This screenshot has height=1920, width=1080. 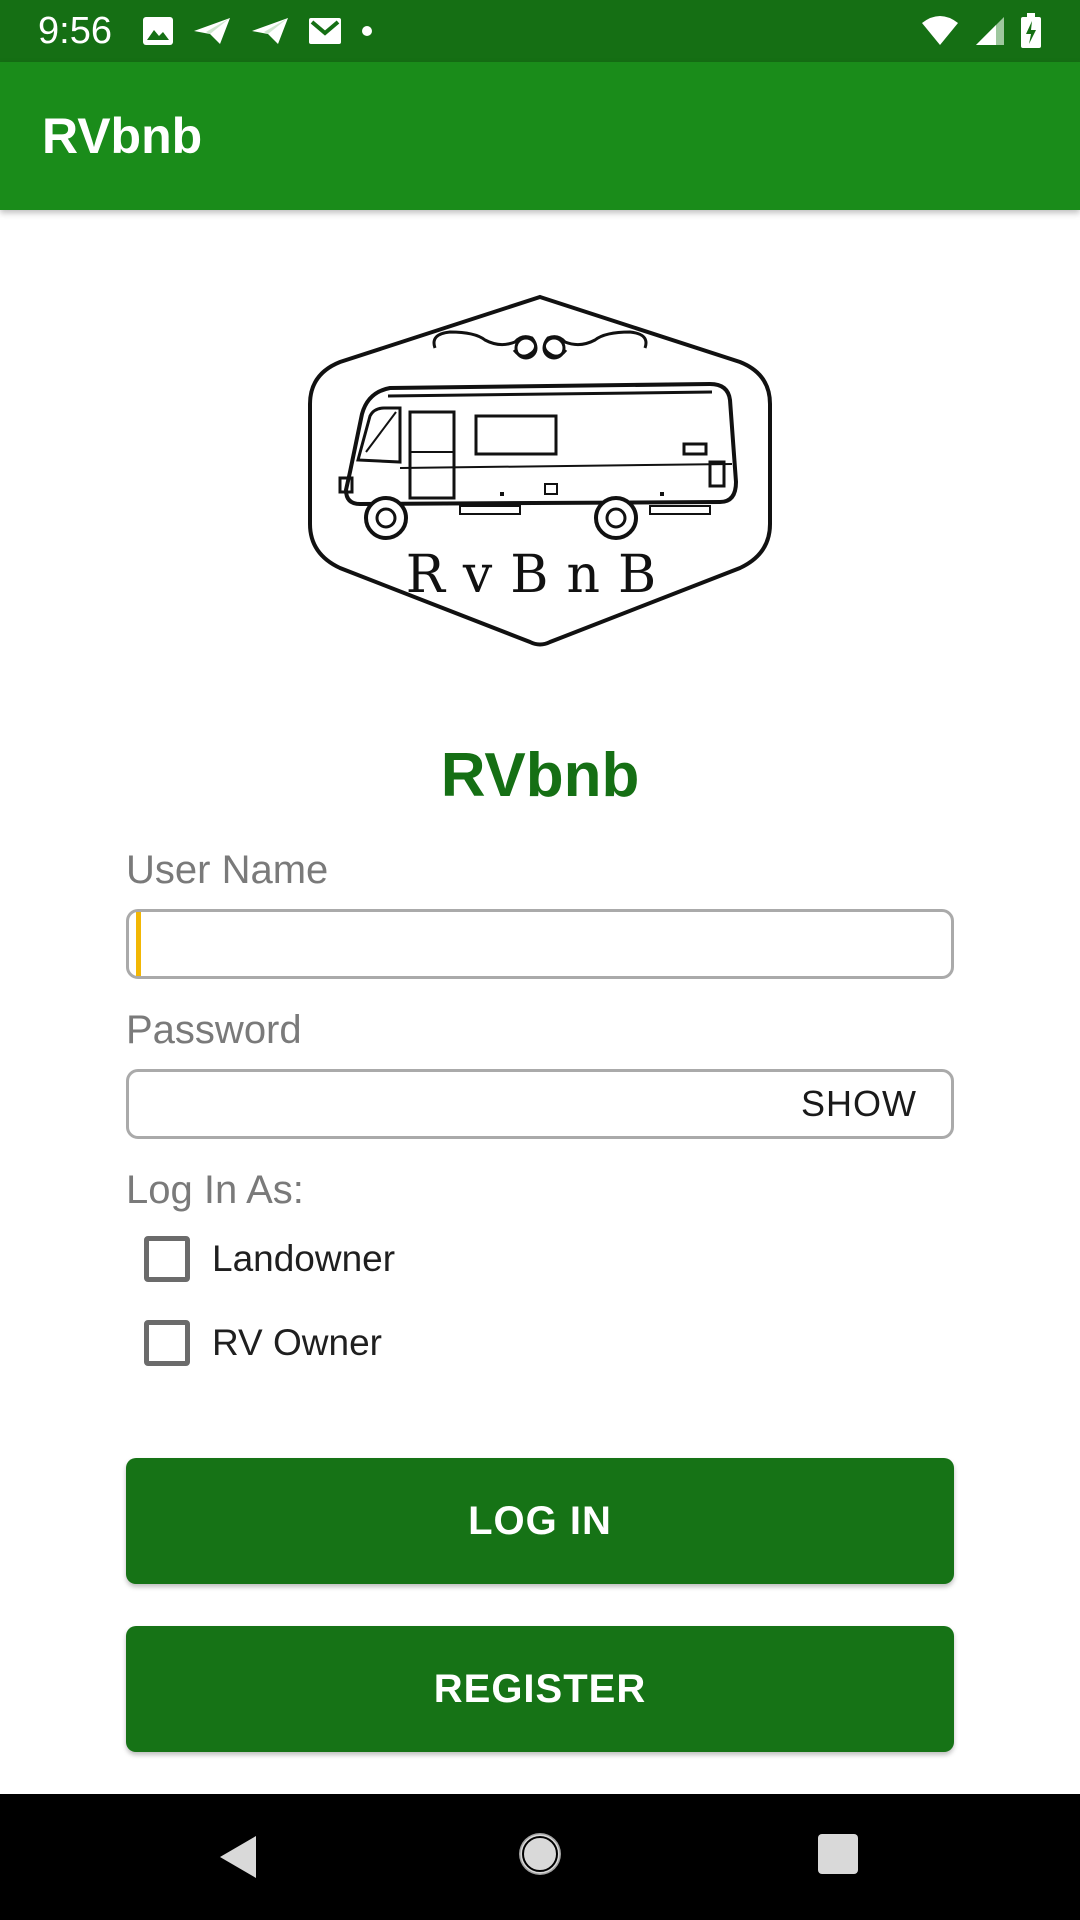 What do you see at coordinates (540, 136) in the screenshot?
I see `app-bar: RVbnb` at bounding box center [540, 136].